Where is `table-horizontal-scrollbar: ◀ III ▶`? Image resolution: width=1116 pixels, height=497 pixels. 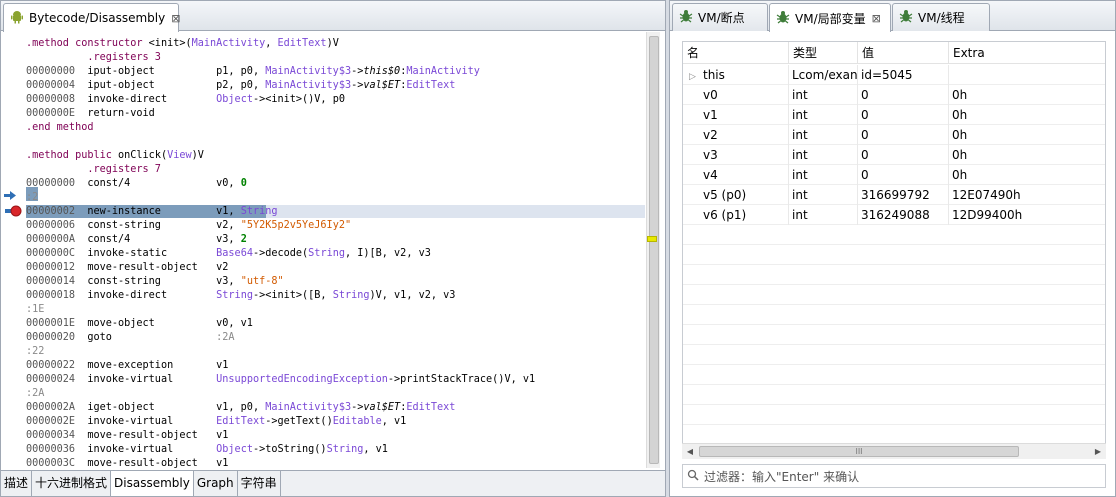
table-horizontal-scrollbar: ◀ III ▶ is located at coordinates (894, 451).